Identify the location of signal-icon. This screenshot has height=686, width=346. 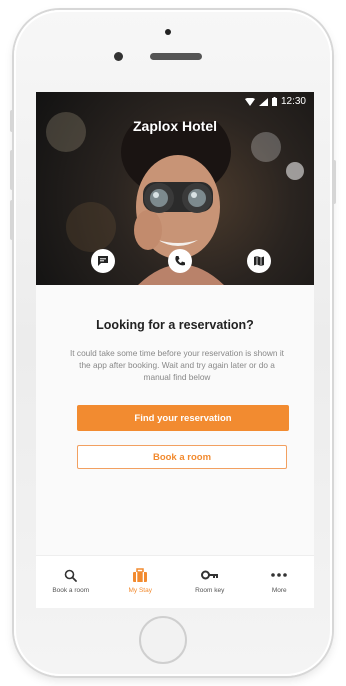
(263, 101).